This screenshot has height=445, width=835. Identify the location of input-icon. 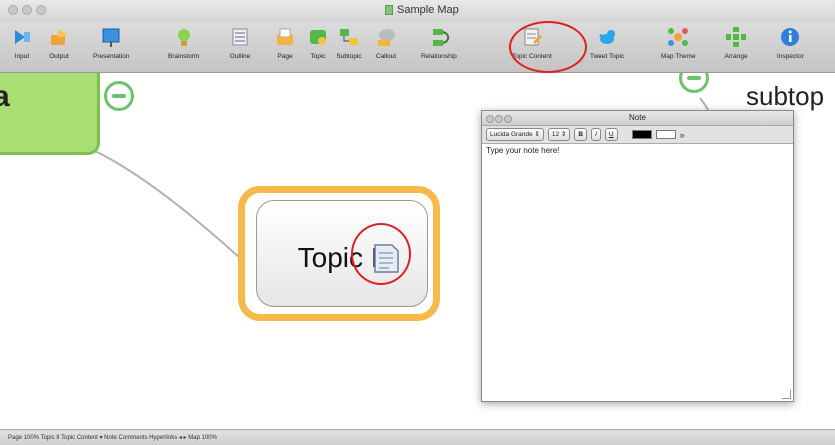
(22, 37).